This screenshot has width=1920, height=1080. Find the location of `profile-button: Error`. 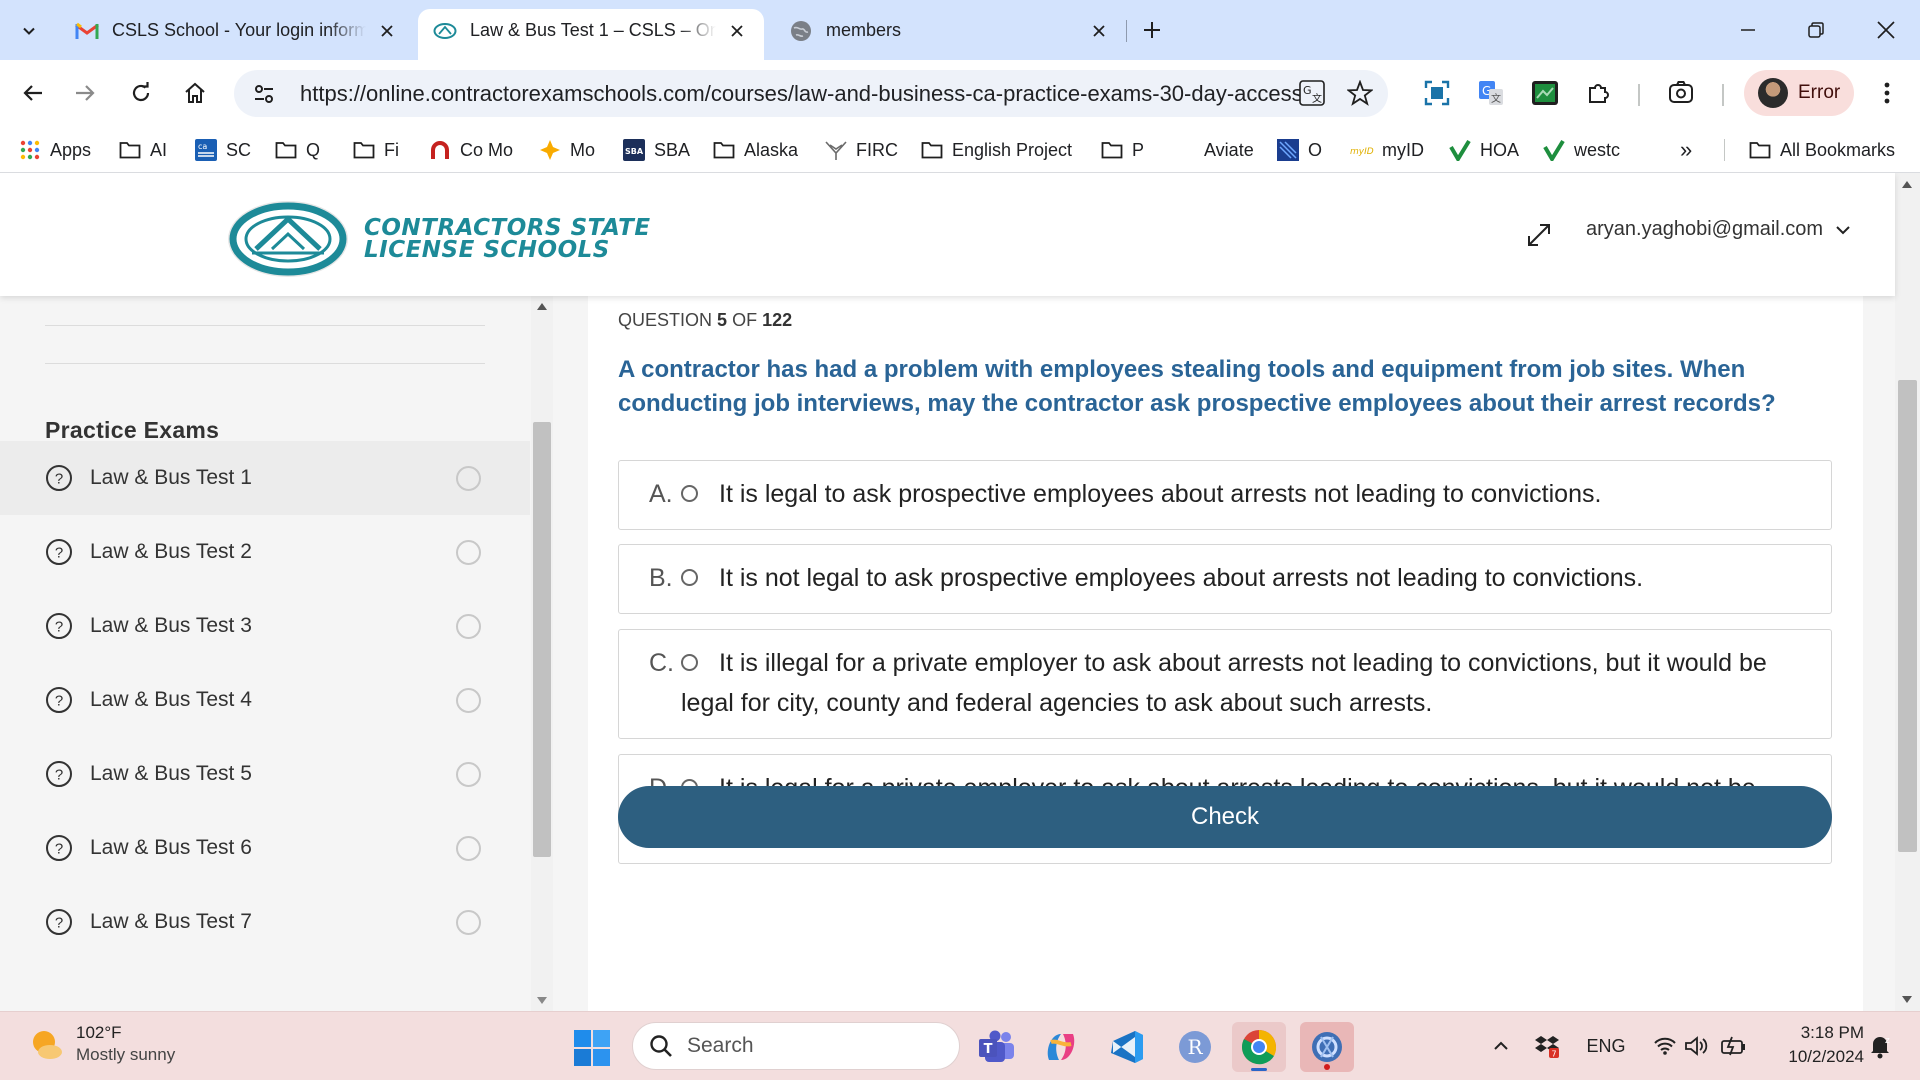

profile-button: Error is located at coordinates (1799, 93).